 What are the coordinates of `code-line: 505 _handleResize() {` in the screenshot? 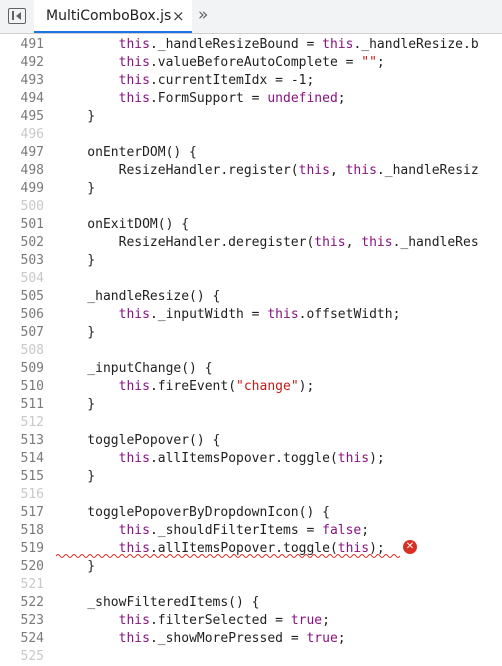 It's located at (251, 297).